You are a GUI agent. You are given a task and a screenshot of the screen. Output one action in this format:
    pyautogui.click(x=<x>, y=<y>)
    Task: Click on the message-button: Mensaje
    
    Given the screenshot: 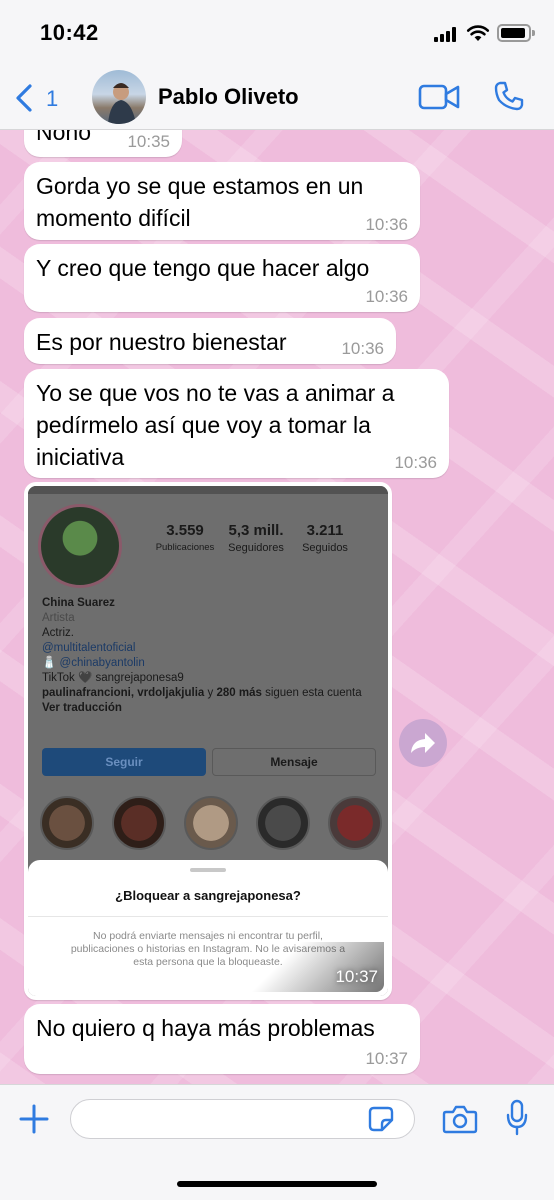 What is the action you would take?
    pyautogui.click(x=294, y=762)
    